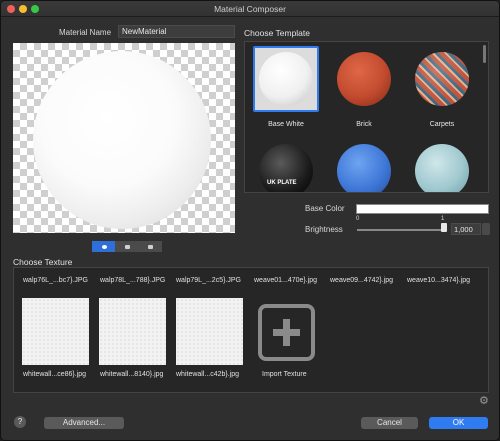 The image size is (500, 441). Describe the element at coordinates (207, 374) in the screenshot. I see `texture-name: whitewall...c42b}.jpg` at that location.